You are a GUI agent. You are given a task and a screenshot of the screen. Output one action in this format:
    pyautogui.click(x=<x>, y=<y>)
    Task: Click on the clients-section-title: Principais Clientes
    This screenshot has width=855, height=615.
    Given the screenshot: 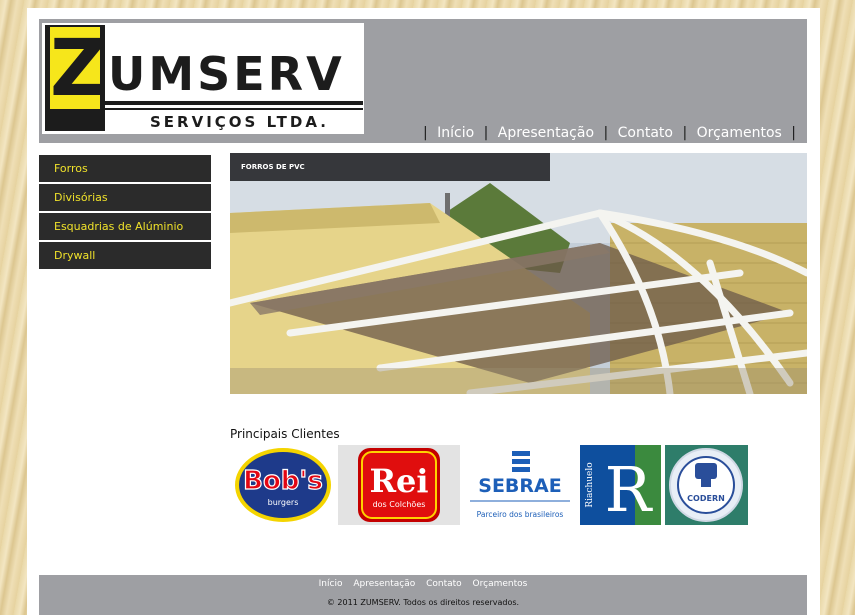 What is the action you would take?
    pyautogui.click(x=285, y=434)
    